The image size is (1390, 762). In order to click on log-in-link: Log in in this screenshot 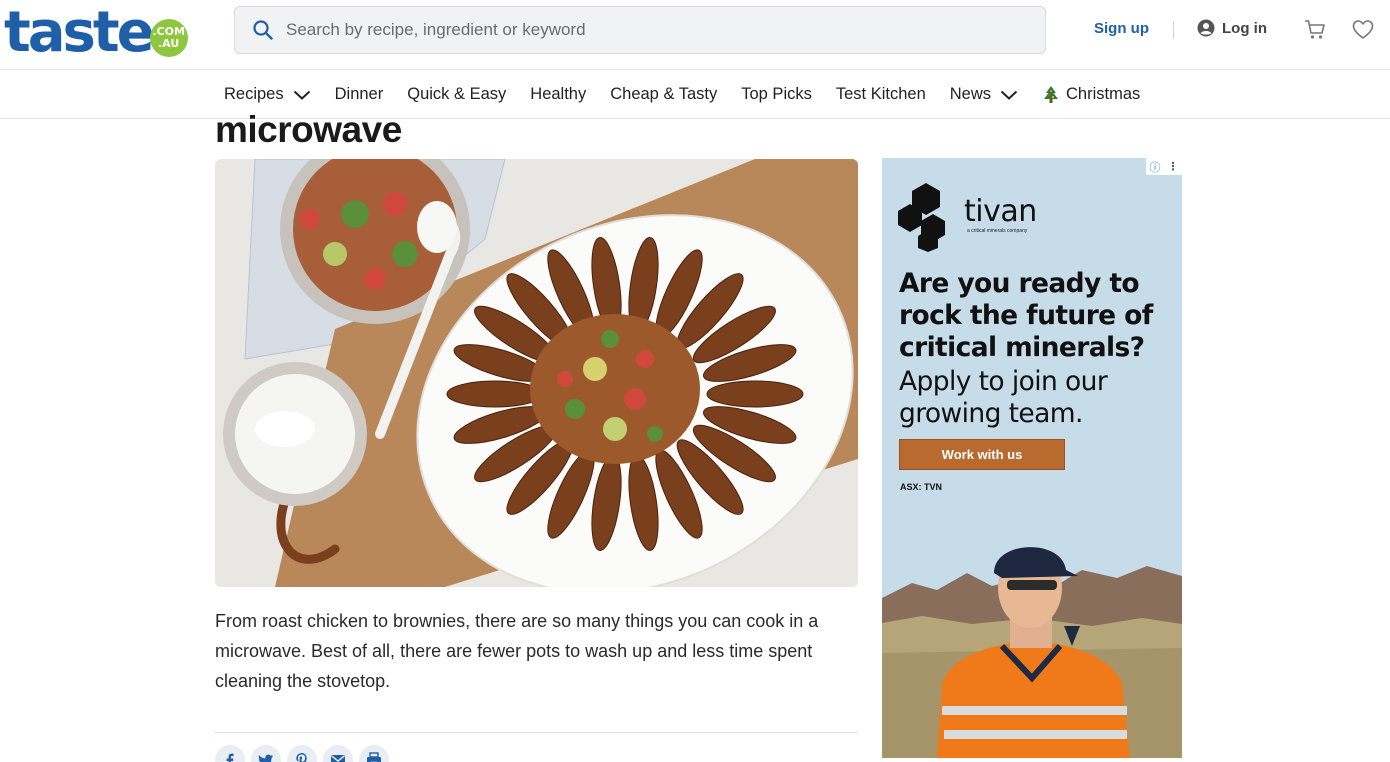, I will do `click(1232, 28)`.